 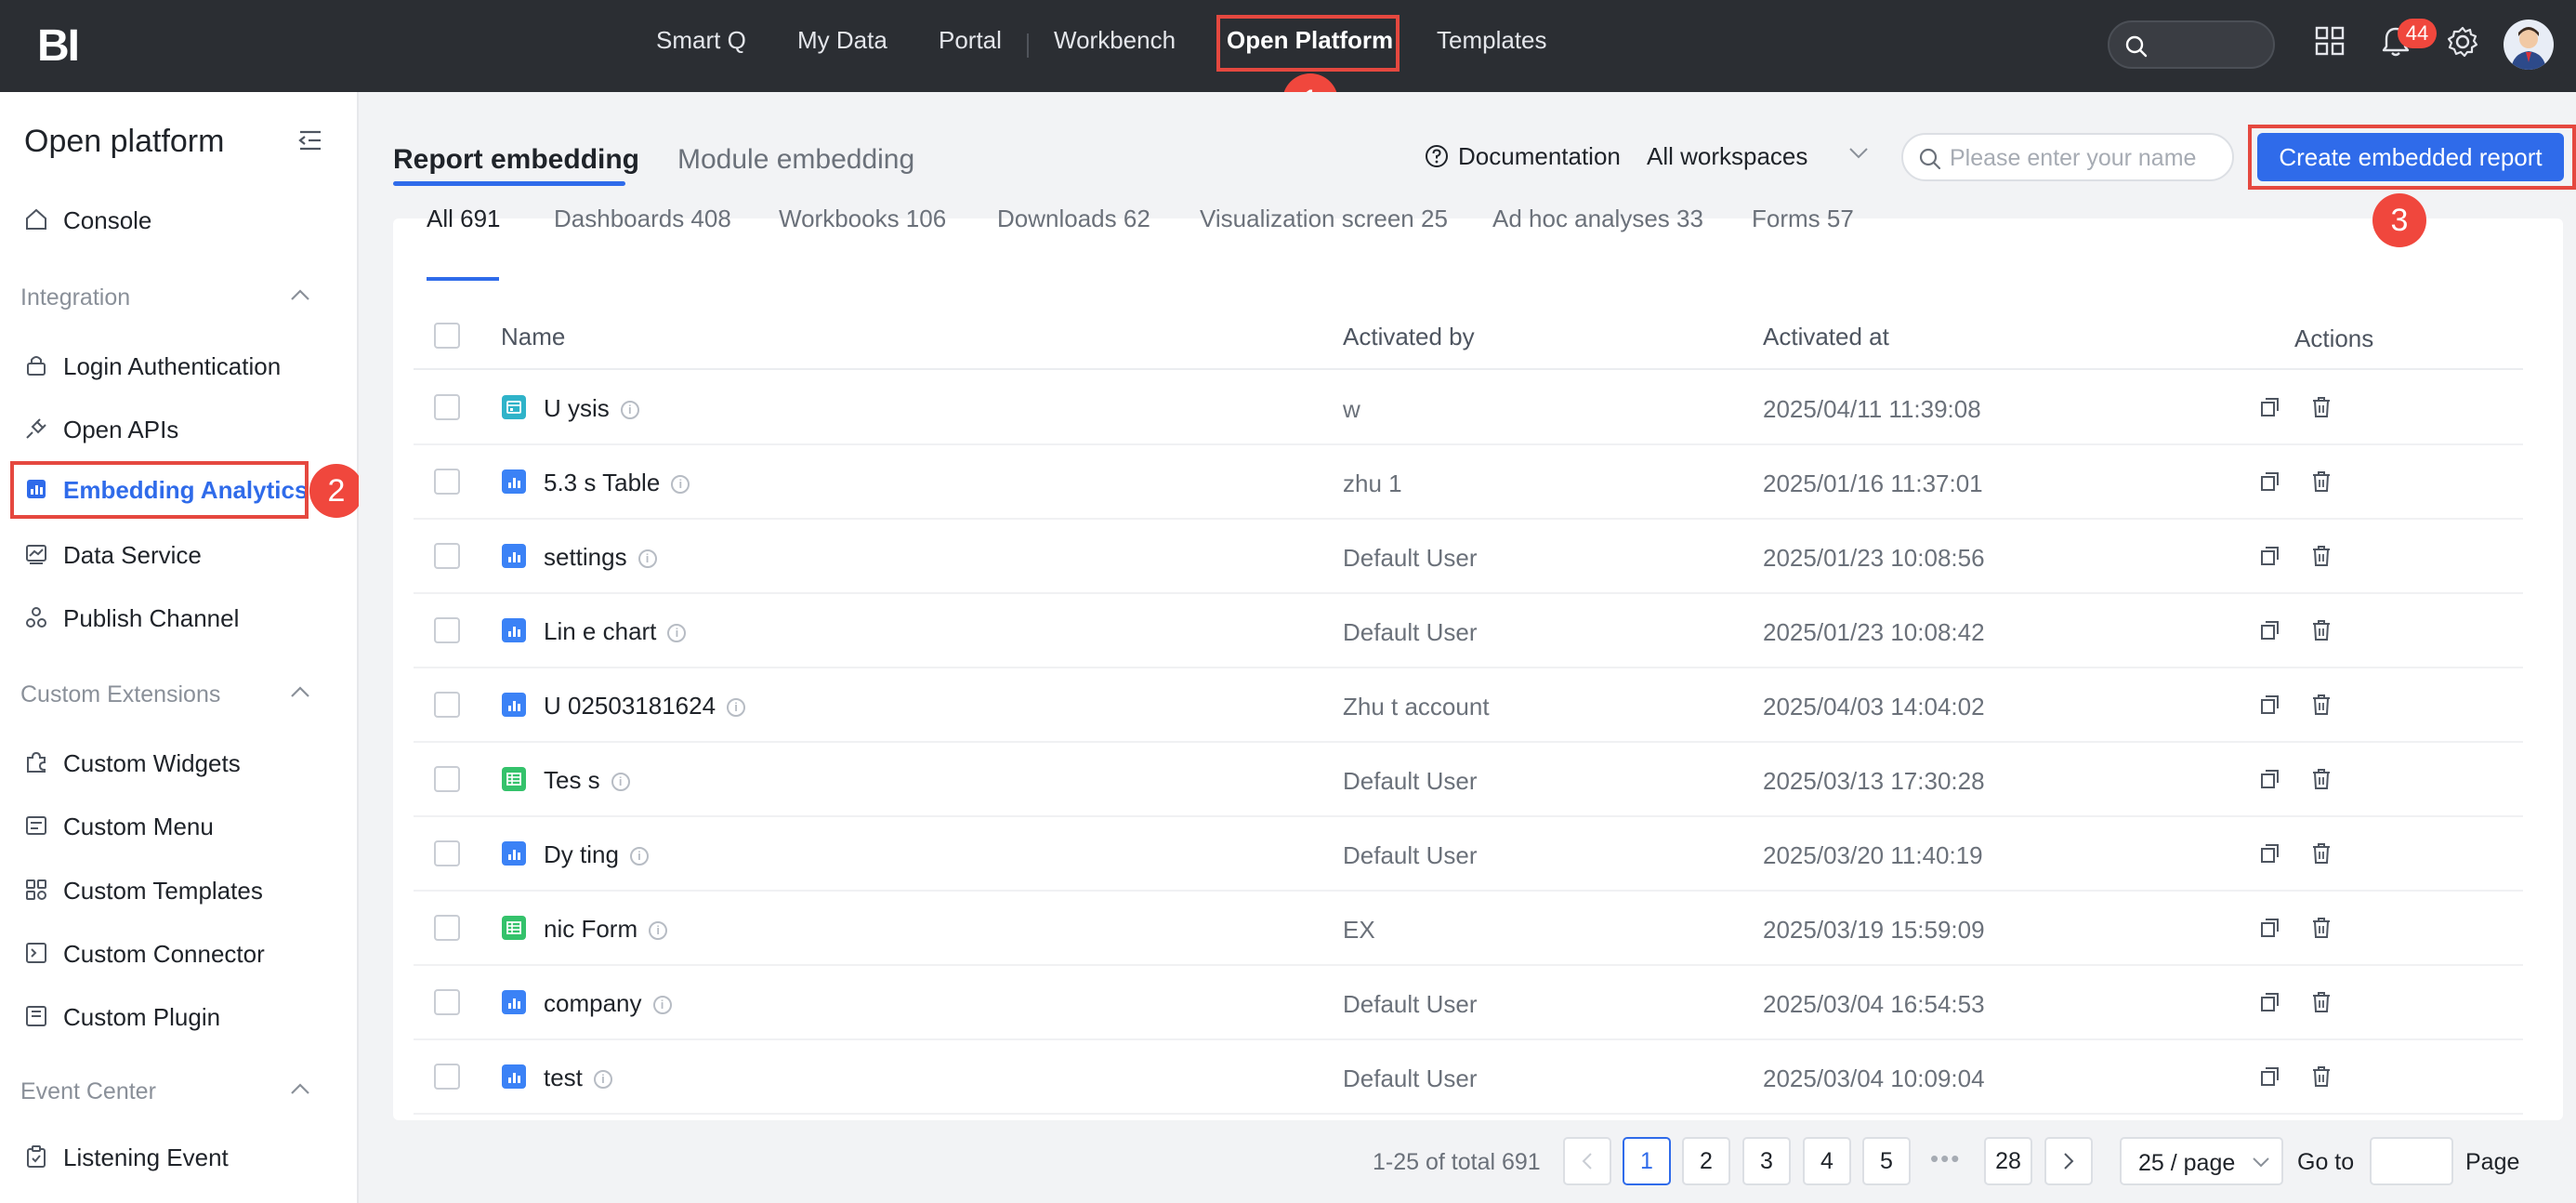 I want to click on table-row: Dy ting i Default User 2025/03/20 11:40:19, so click(x=1468, y=854).